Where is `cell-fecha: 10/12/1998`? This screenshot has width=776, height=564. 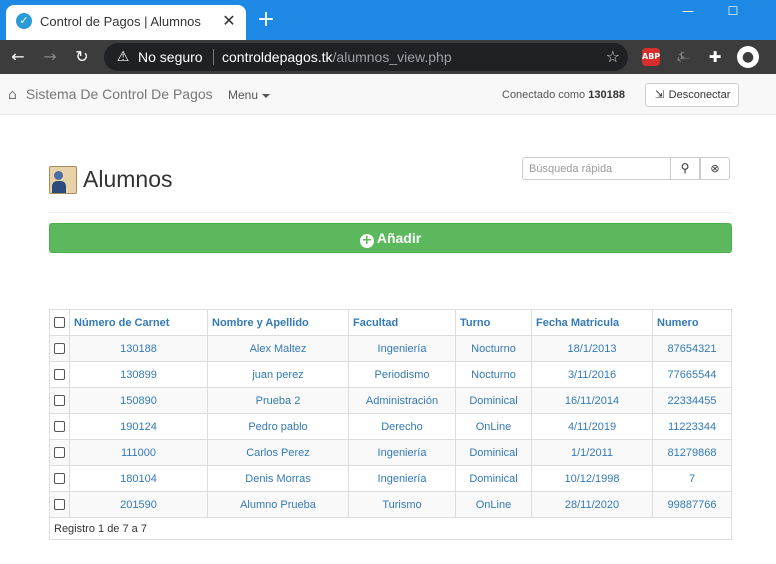
cell-fecha: 10/12/1998 is located at coordinates (592, 478).